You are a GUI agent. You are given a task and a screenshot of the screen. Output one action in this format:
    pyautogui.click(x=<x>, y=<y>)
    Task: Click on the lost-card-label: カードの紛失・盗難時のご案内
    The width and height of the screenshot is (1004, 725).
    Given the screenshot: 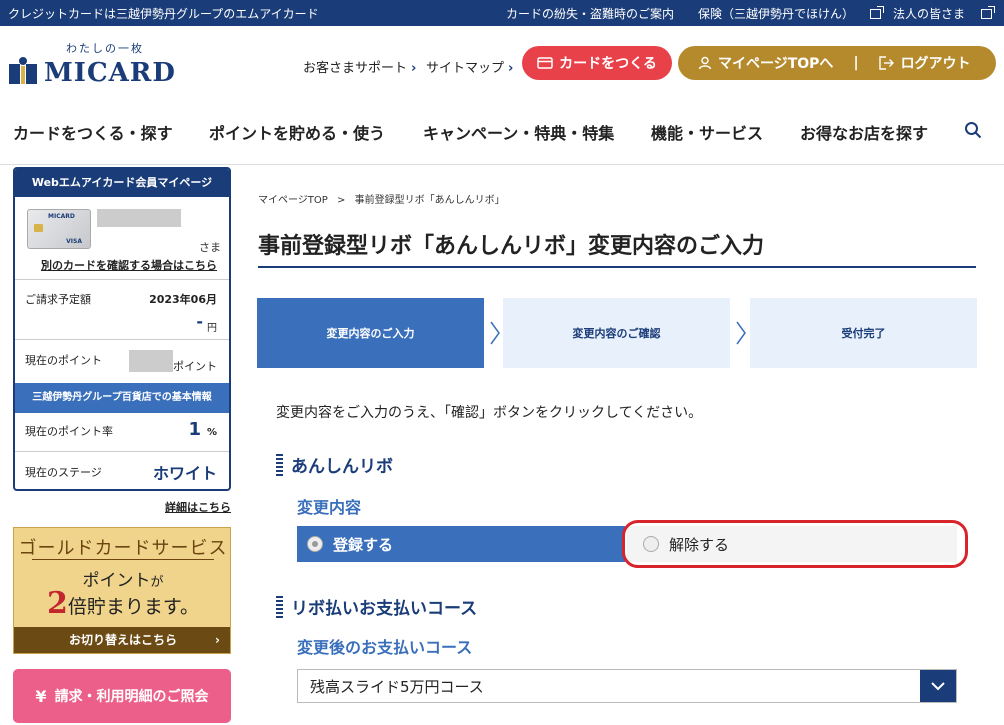 What is the action you would take?
    pyautogui.click(x=589, y=14)
    